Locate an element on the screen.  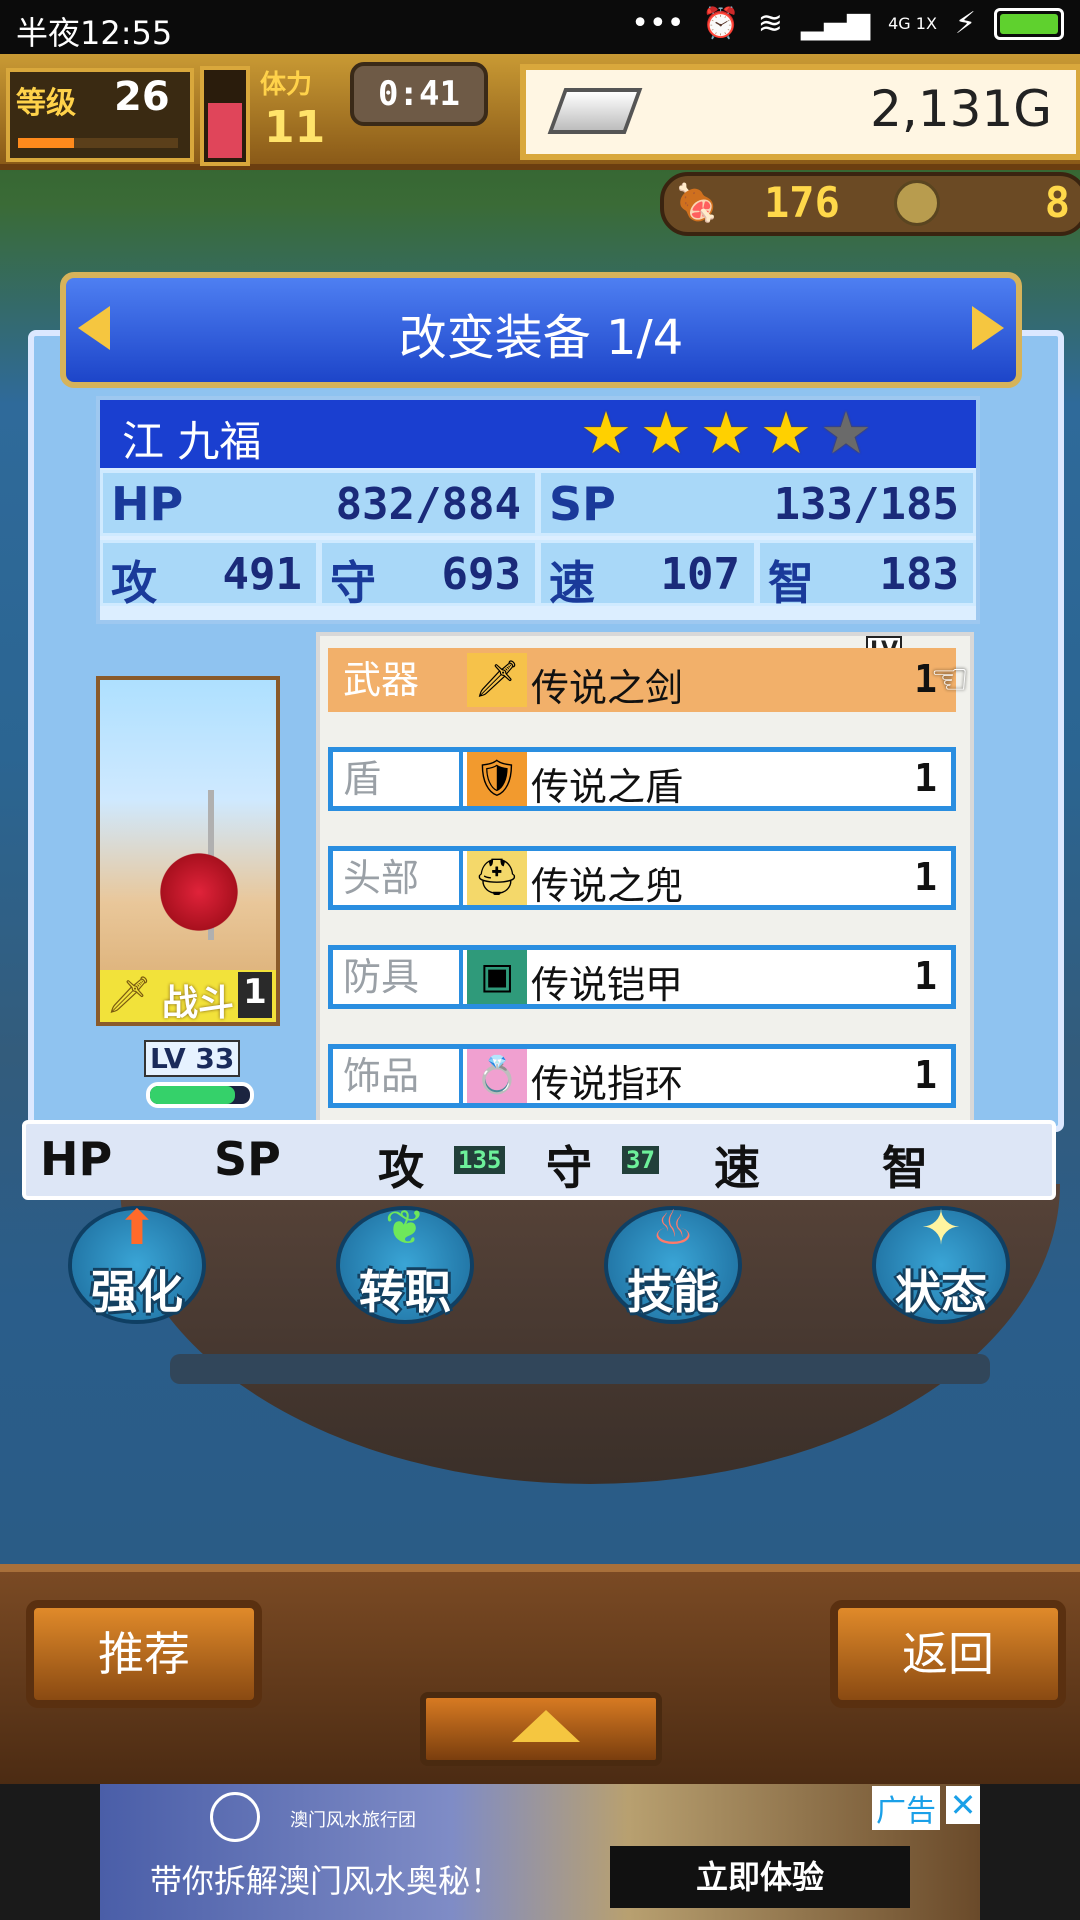
expand-up-button is located at coordinates (541, 1729).